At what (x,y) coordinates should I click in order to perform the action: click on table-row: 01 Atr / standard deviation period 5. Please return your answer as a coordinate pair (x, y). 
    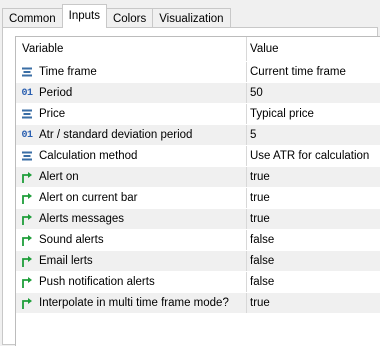
    Looking at the image, I should click on (198, 135).